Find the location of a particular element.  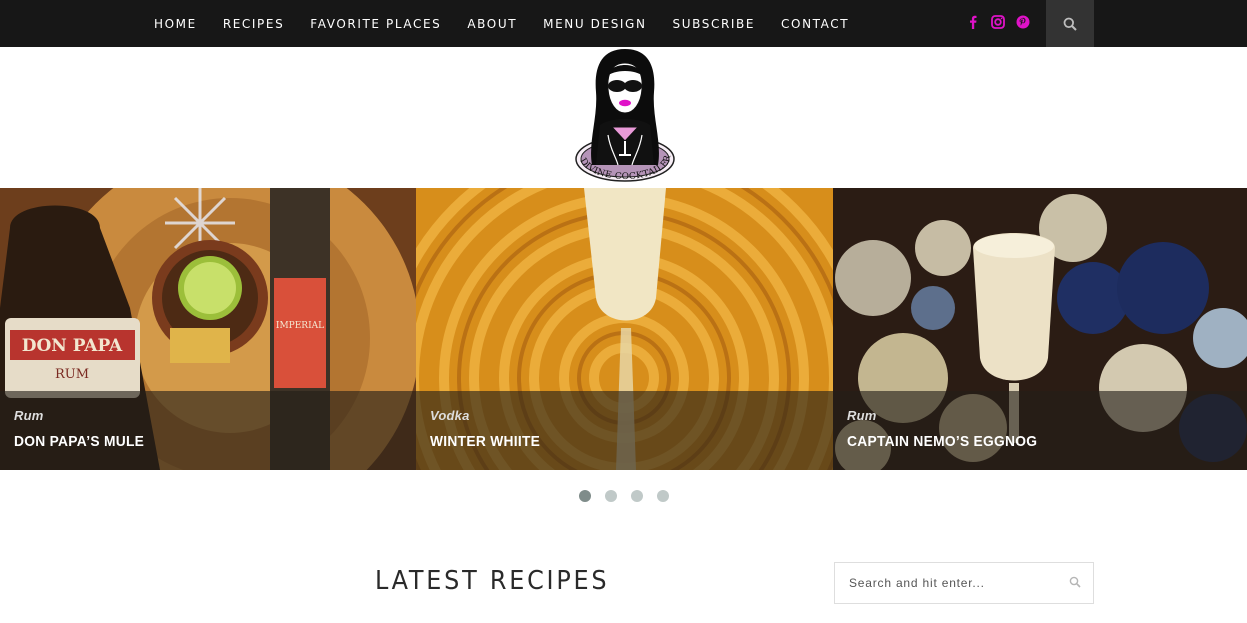

instagram-icon is located at coordinates (998, 22).